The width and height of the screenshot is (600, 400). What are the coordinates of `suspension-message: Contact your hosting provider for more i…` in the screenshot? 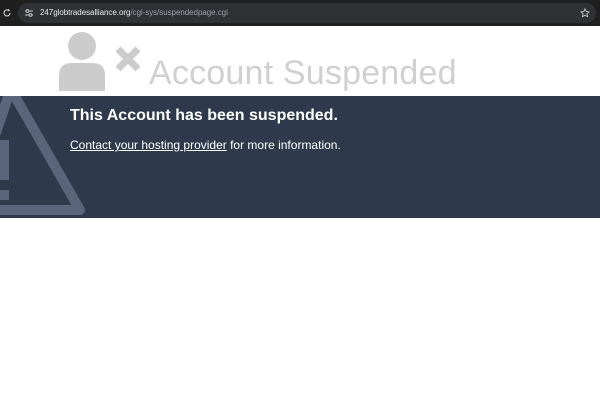 It's located at (205, 145).